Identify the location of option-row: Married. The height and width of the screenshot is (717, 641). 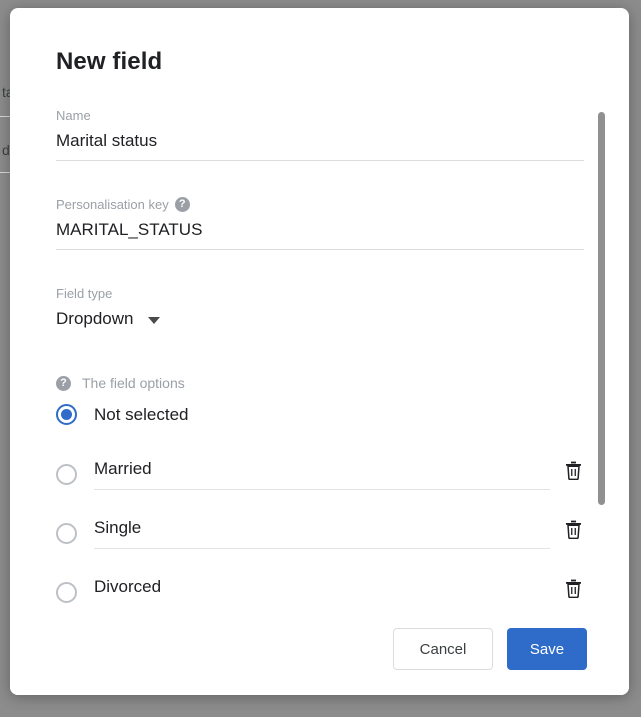
(320, 474).